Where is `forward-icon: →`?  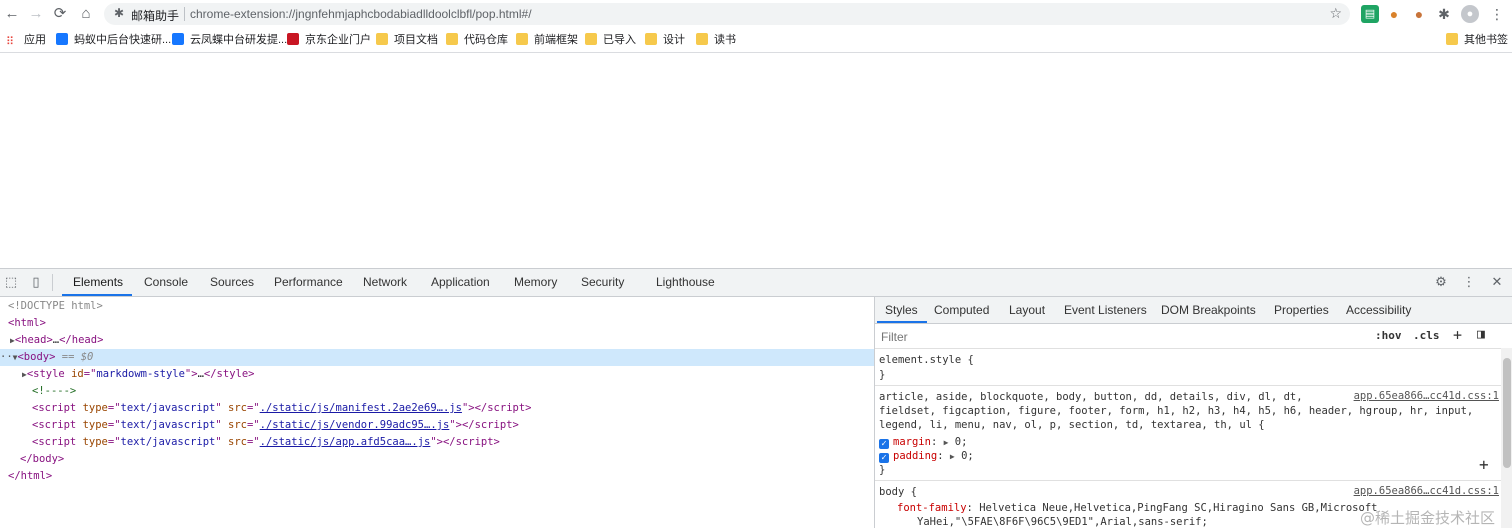 forward-icon: → is located at coordinates (36, 14).